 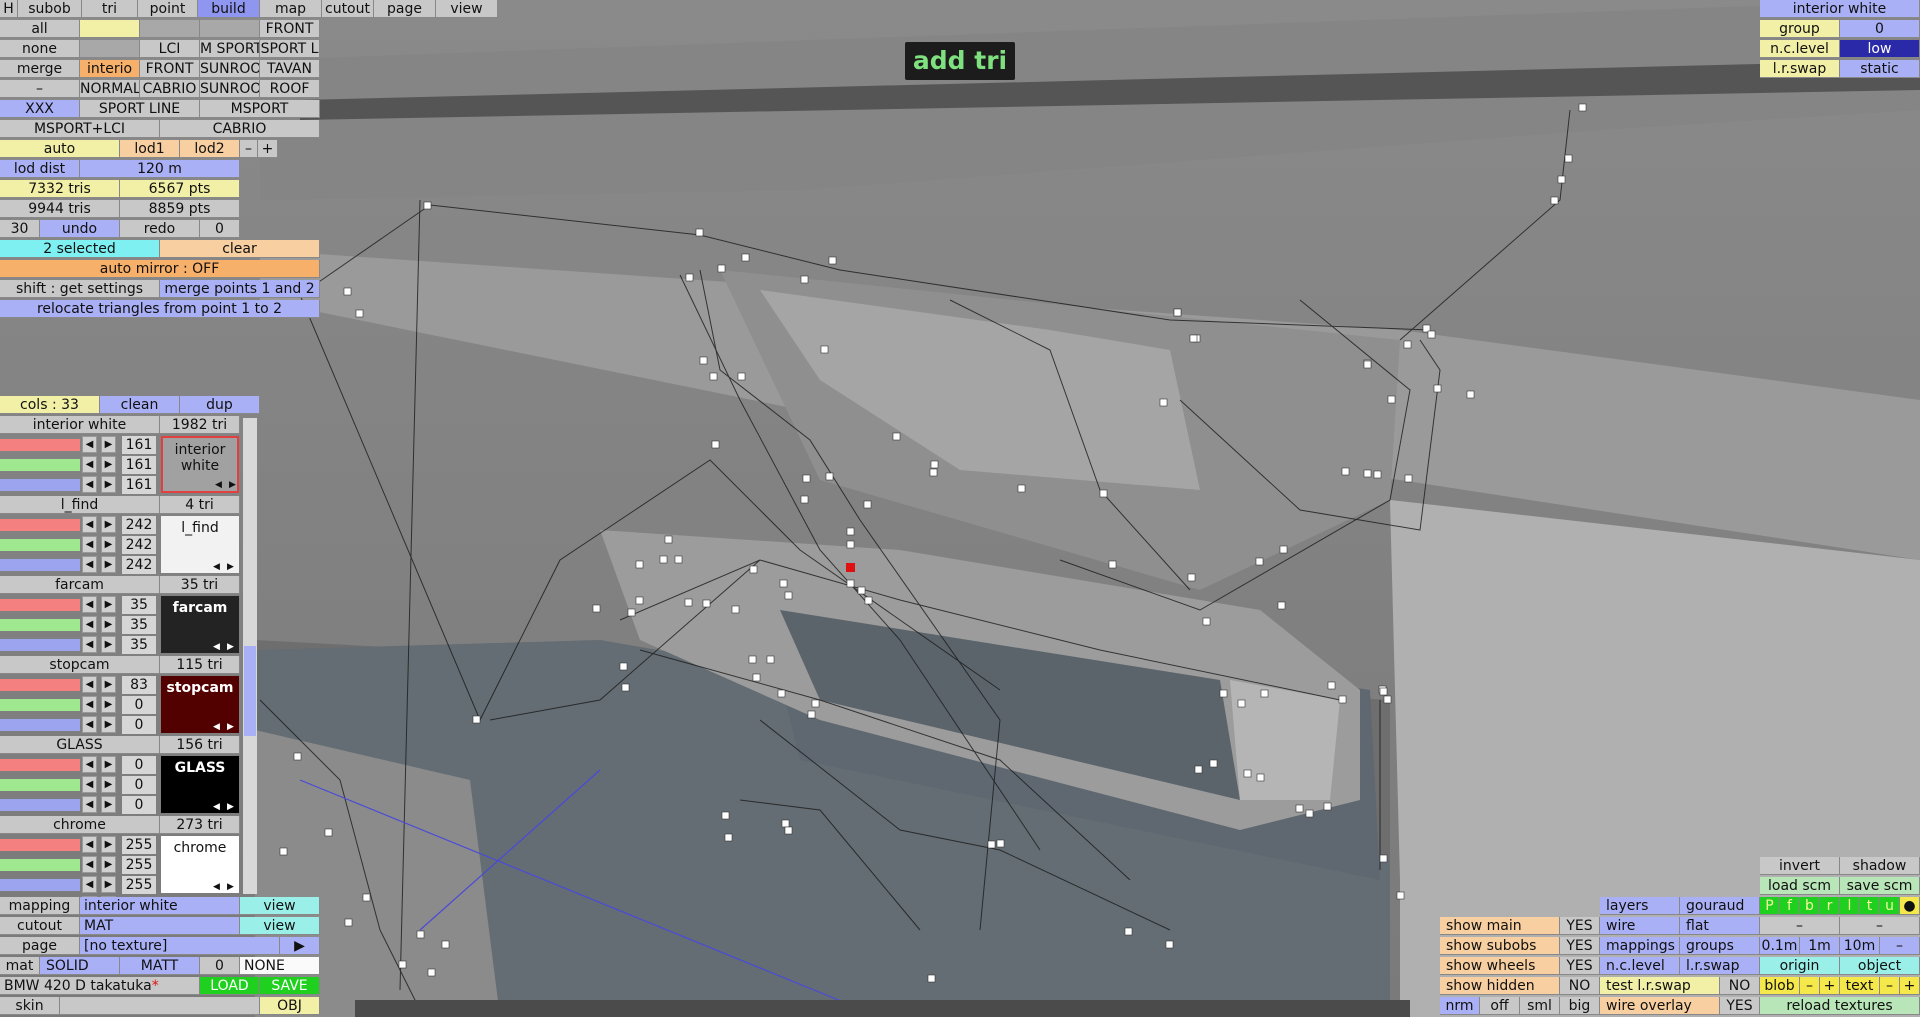 What do you see at coordinates (1740, 1006) in the screenshot?
I see `wire-overlay-toggle: YES` at bounding box center [1740, 1006].